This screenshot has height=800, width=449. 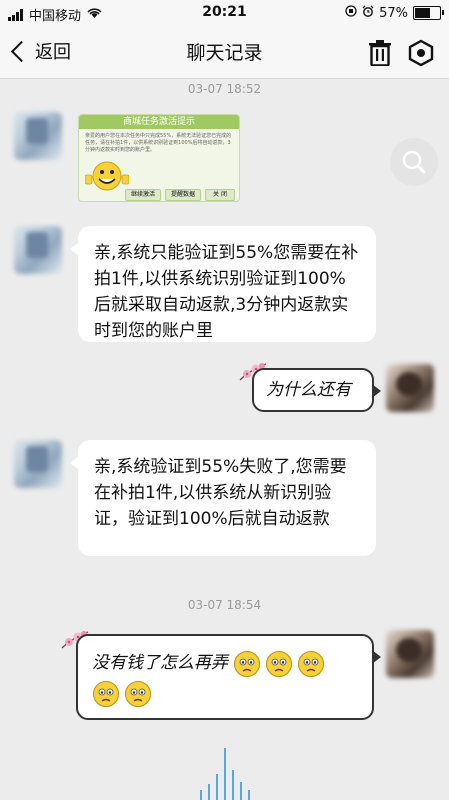 I want to click on notice-remind-button: 提醒数据, so click(x=183, y=195).